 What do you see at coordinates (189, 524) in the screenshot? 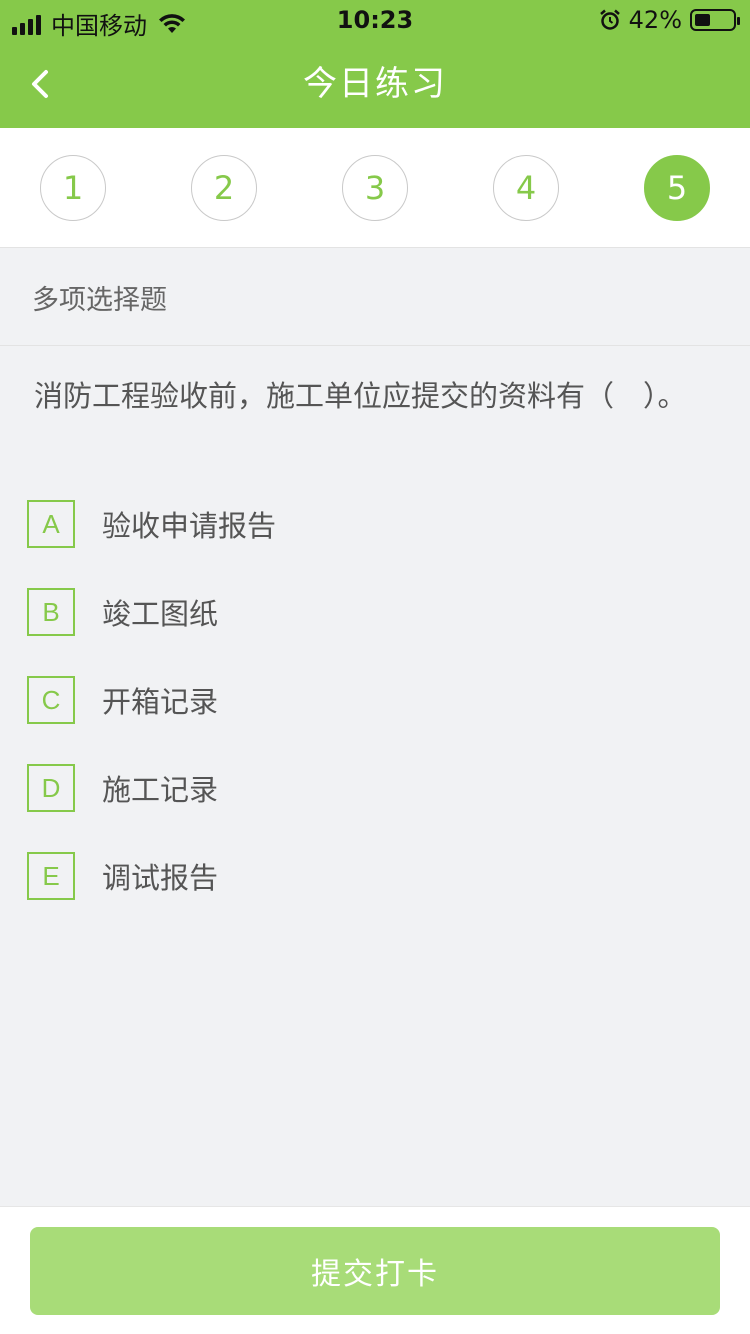
I see `option-text: 验收申请报告` at bounding box center [189, 524].